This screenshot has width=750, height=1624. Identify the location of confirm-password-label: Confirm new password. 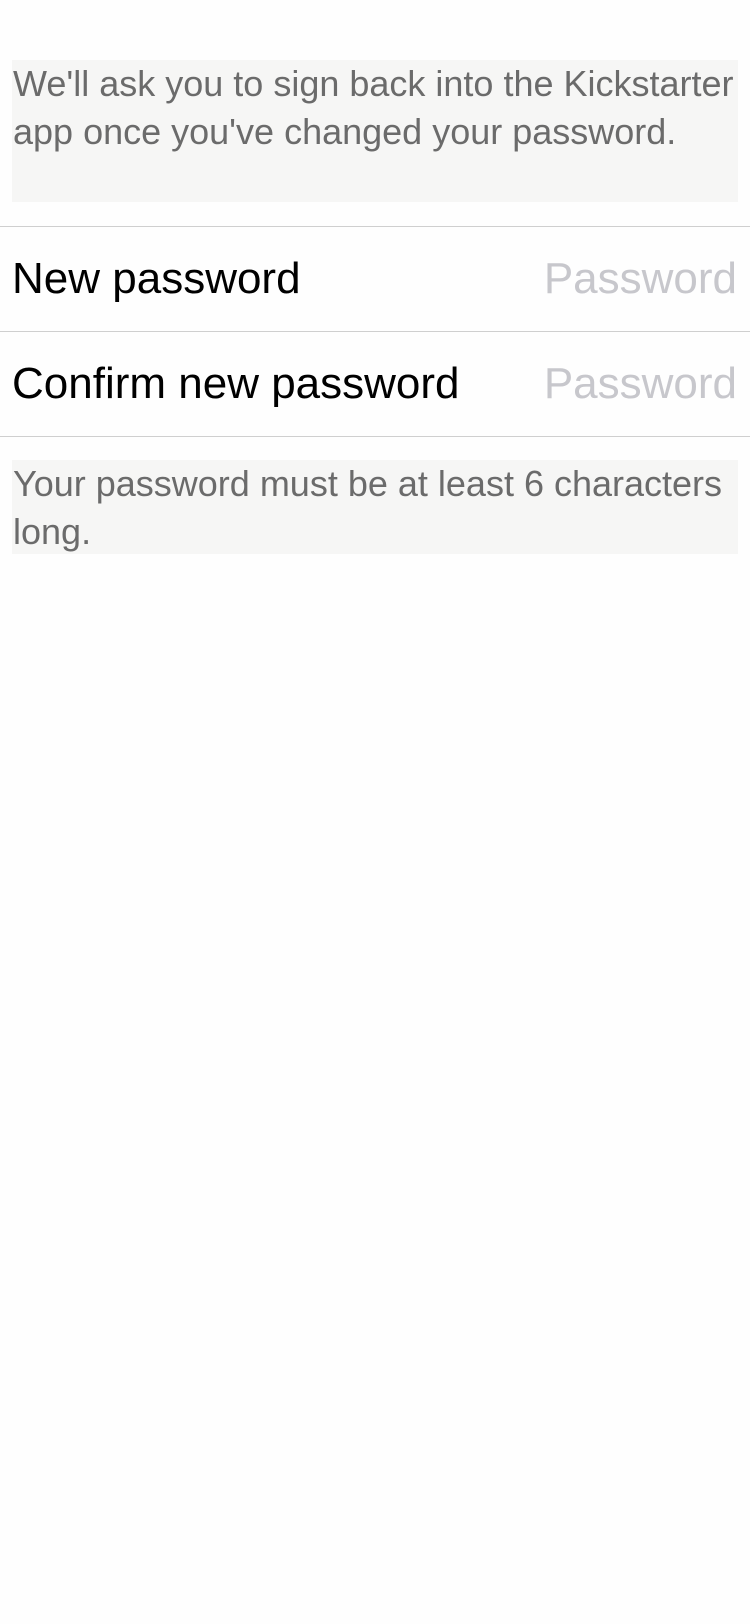
(236, 383).